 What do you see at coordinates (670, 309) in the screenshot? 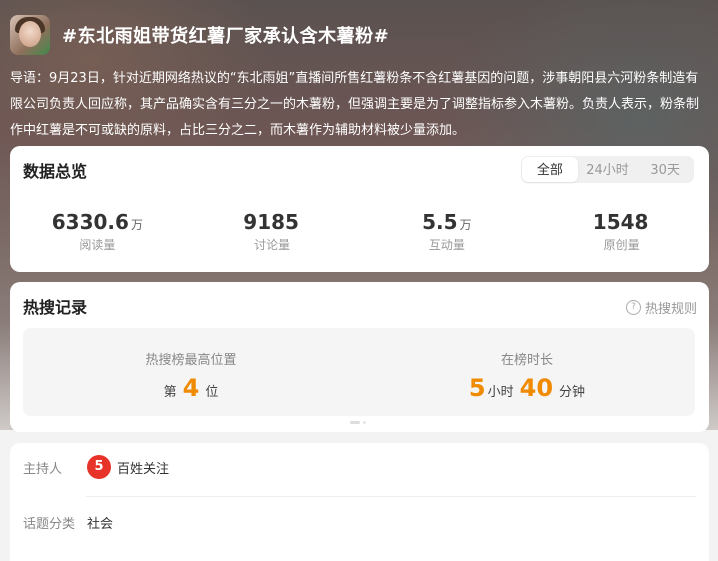
I see `hot-search-rules-label: 热搜规则` at bounding box center [670, 309].